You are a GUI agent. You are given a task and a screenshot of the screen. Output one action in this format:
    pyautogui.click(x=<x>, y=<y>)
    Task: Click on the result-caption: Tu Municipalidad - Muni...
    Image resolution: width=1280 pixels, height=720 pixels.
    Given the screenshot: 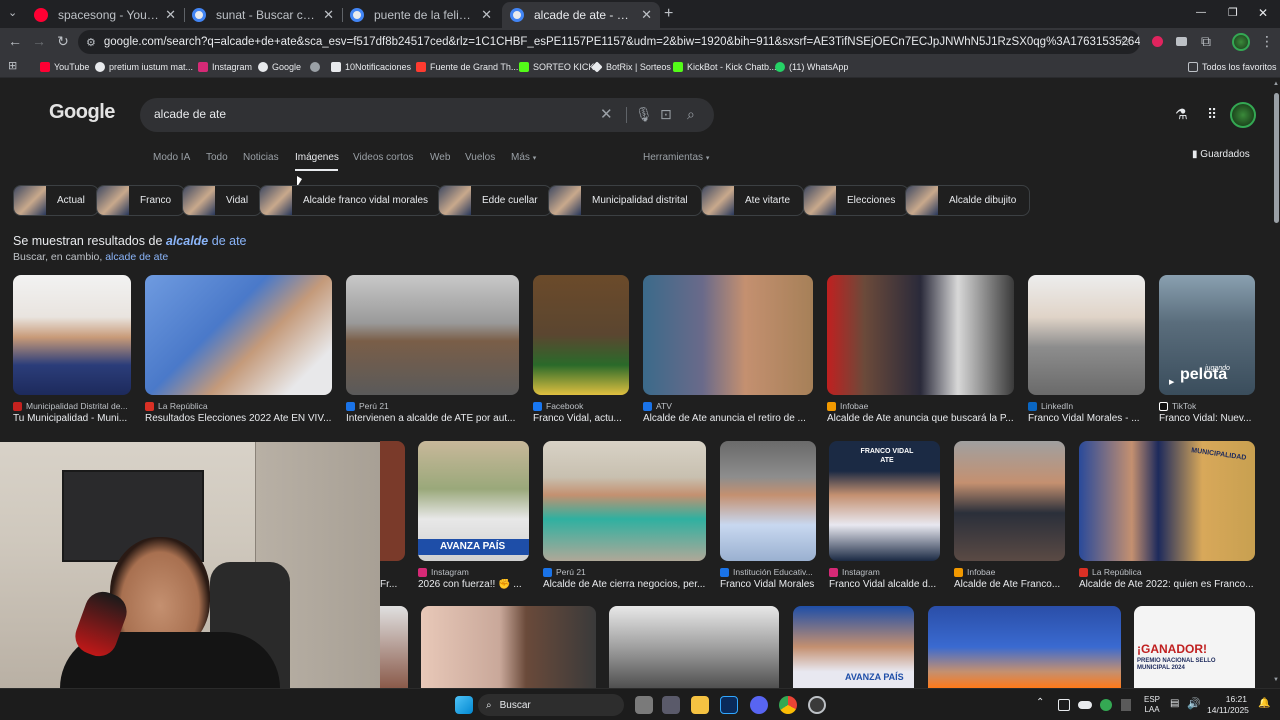 What is the action you would take?
    pyautogui.click(x=72, y=418)
    